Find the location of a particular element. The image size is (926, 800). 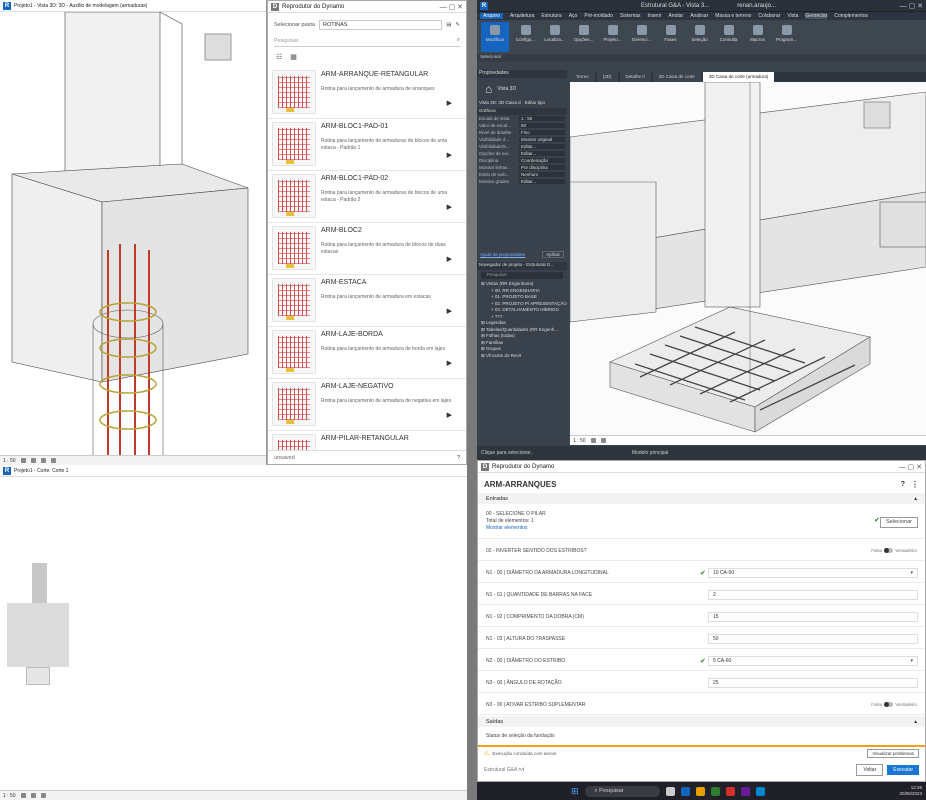

properties-apply-button: Aplicar is located at coordinates (553, 254).